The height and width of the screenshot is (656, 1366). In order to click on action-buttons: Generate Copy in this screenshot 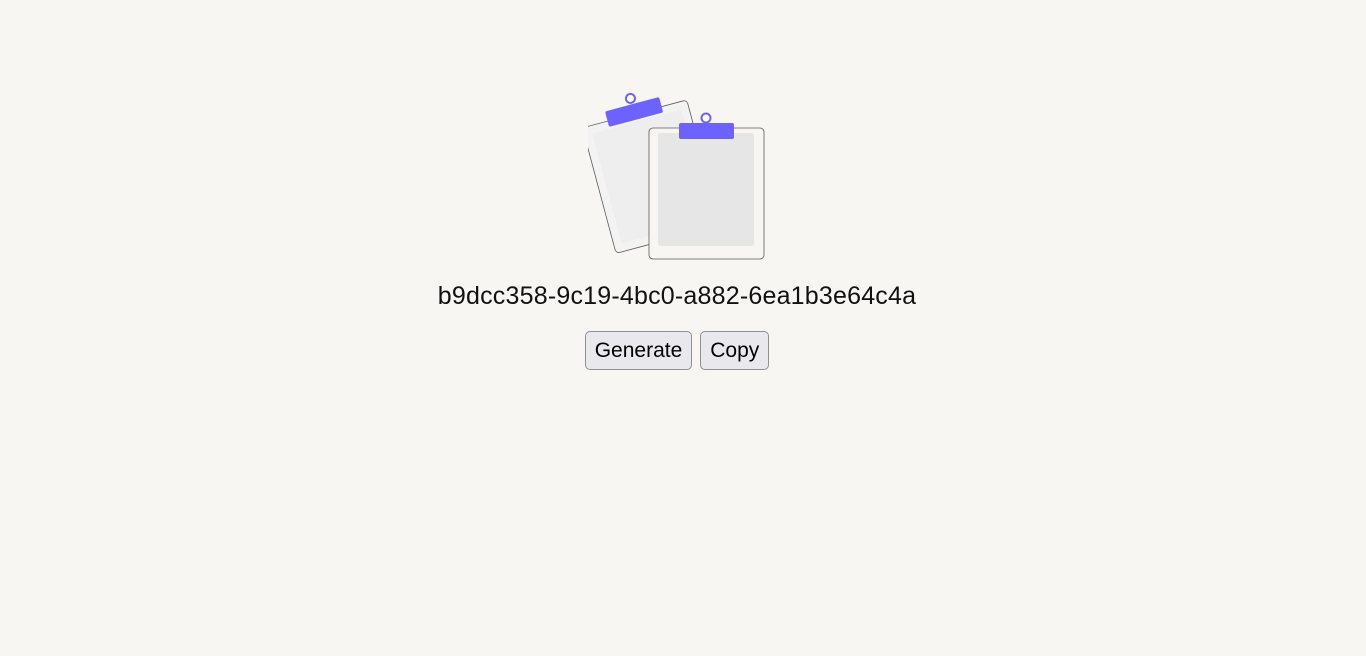, I will do `click(677, 350)`.